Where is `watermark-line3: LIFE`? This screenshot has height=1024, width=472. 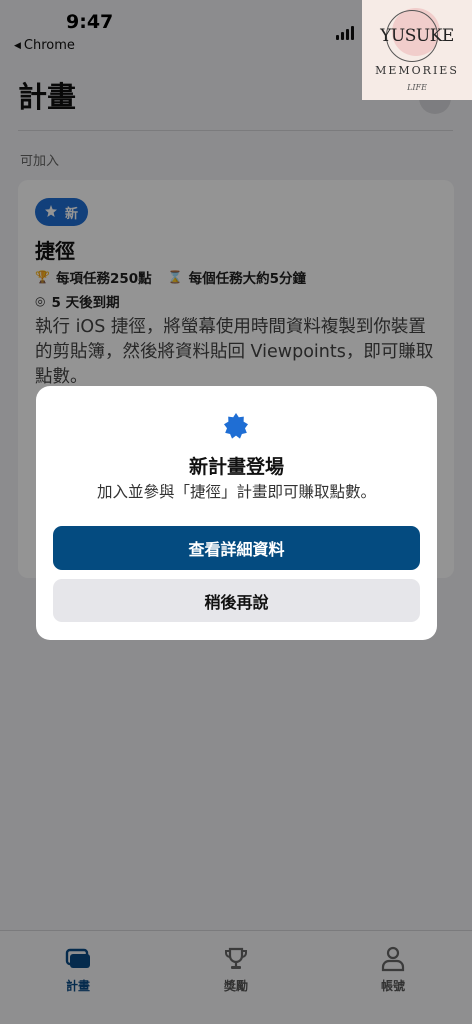 watermark-line3: LIFE is located at coordinates (417, 87).